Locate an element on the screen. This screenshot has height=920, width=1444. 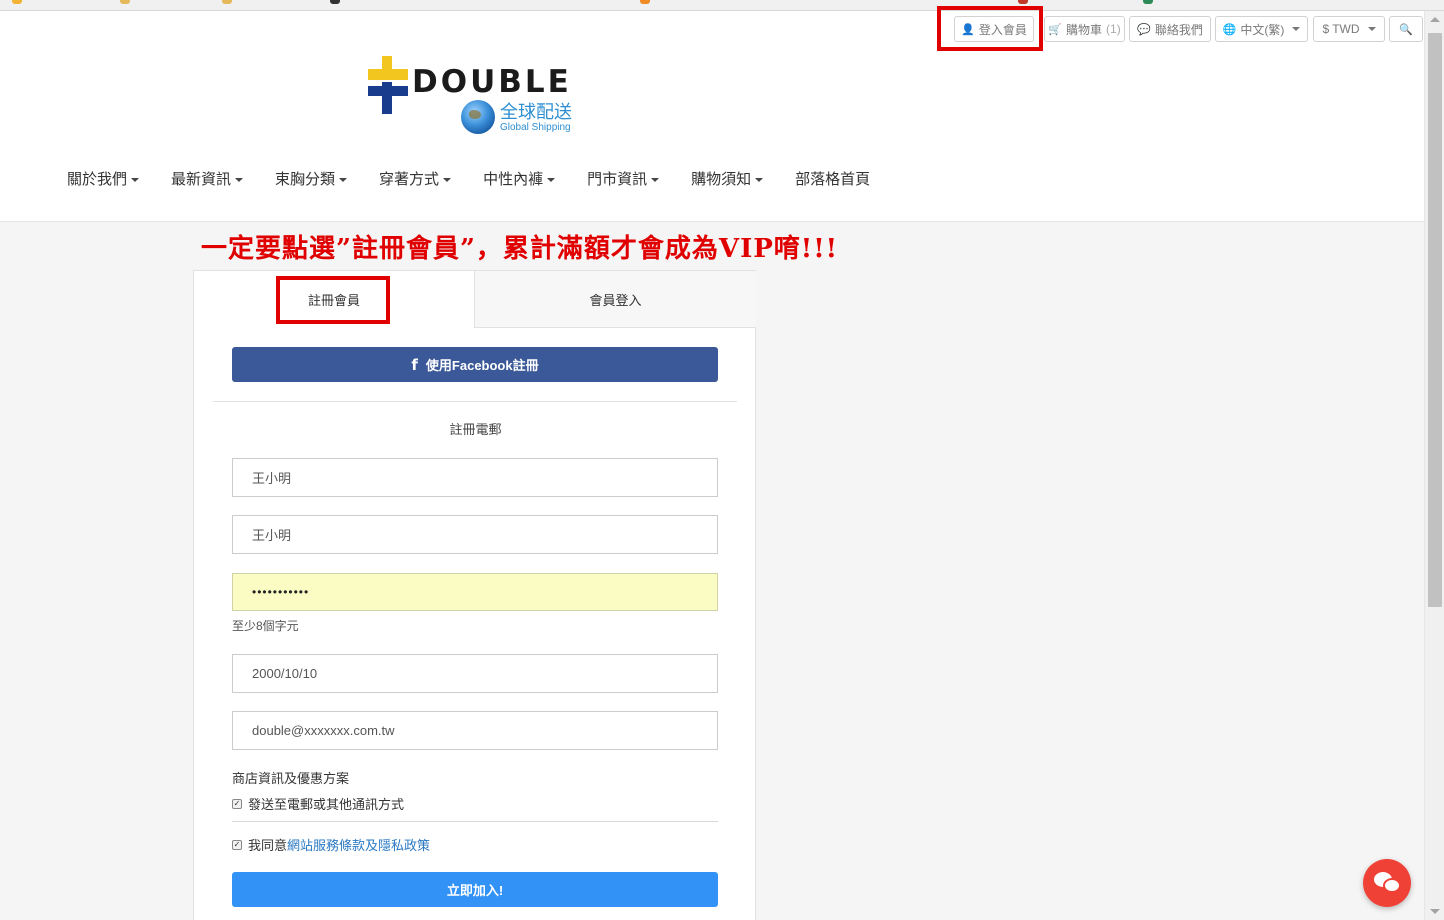
cart-icon: 🛒 is located at coordinates (1055, 29).